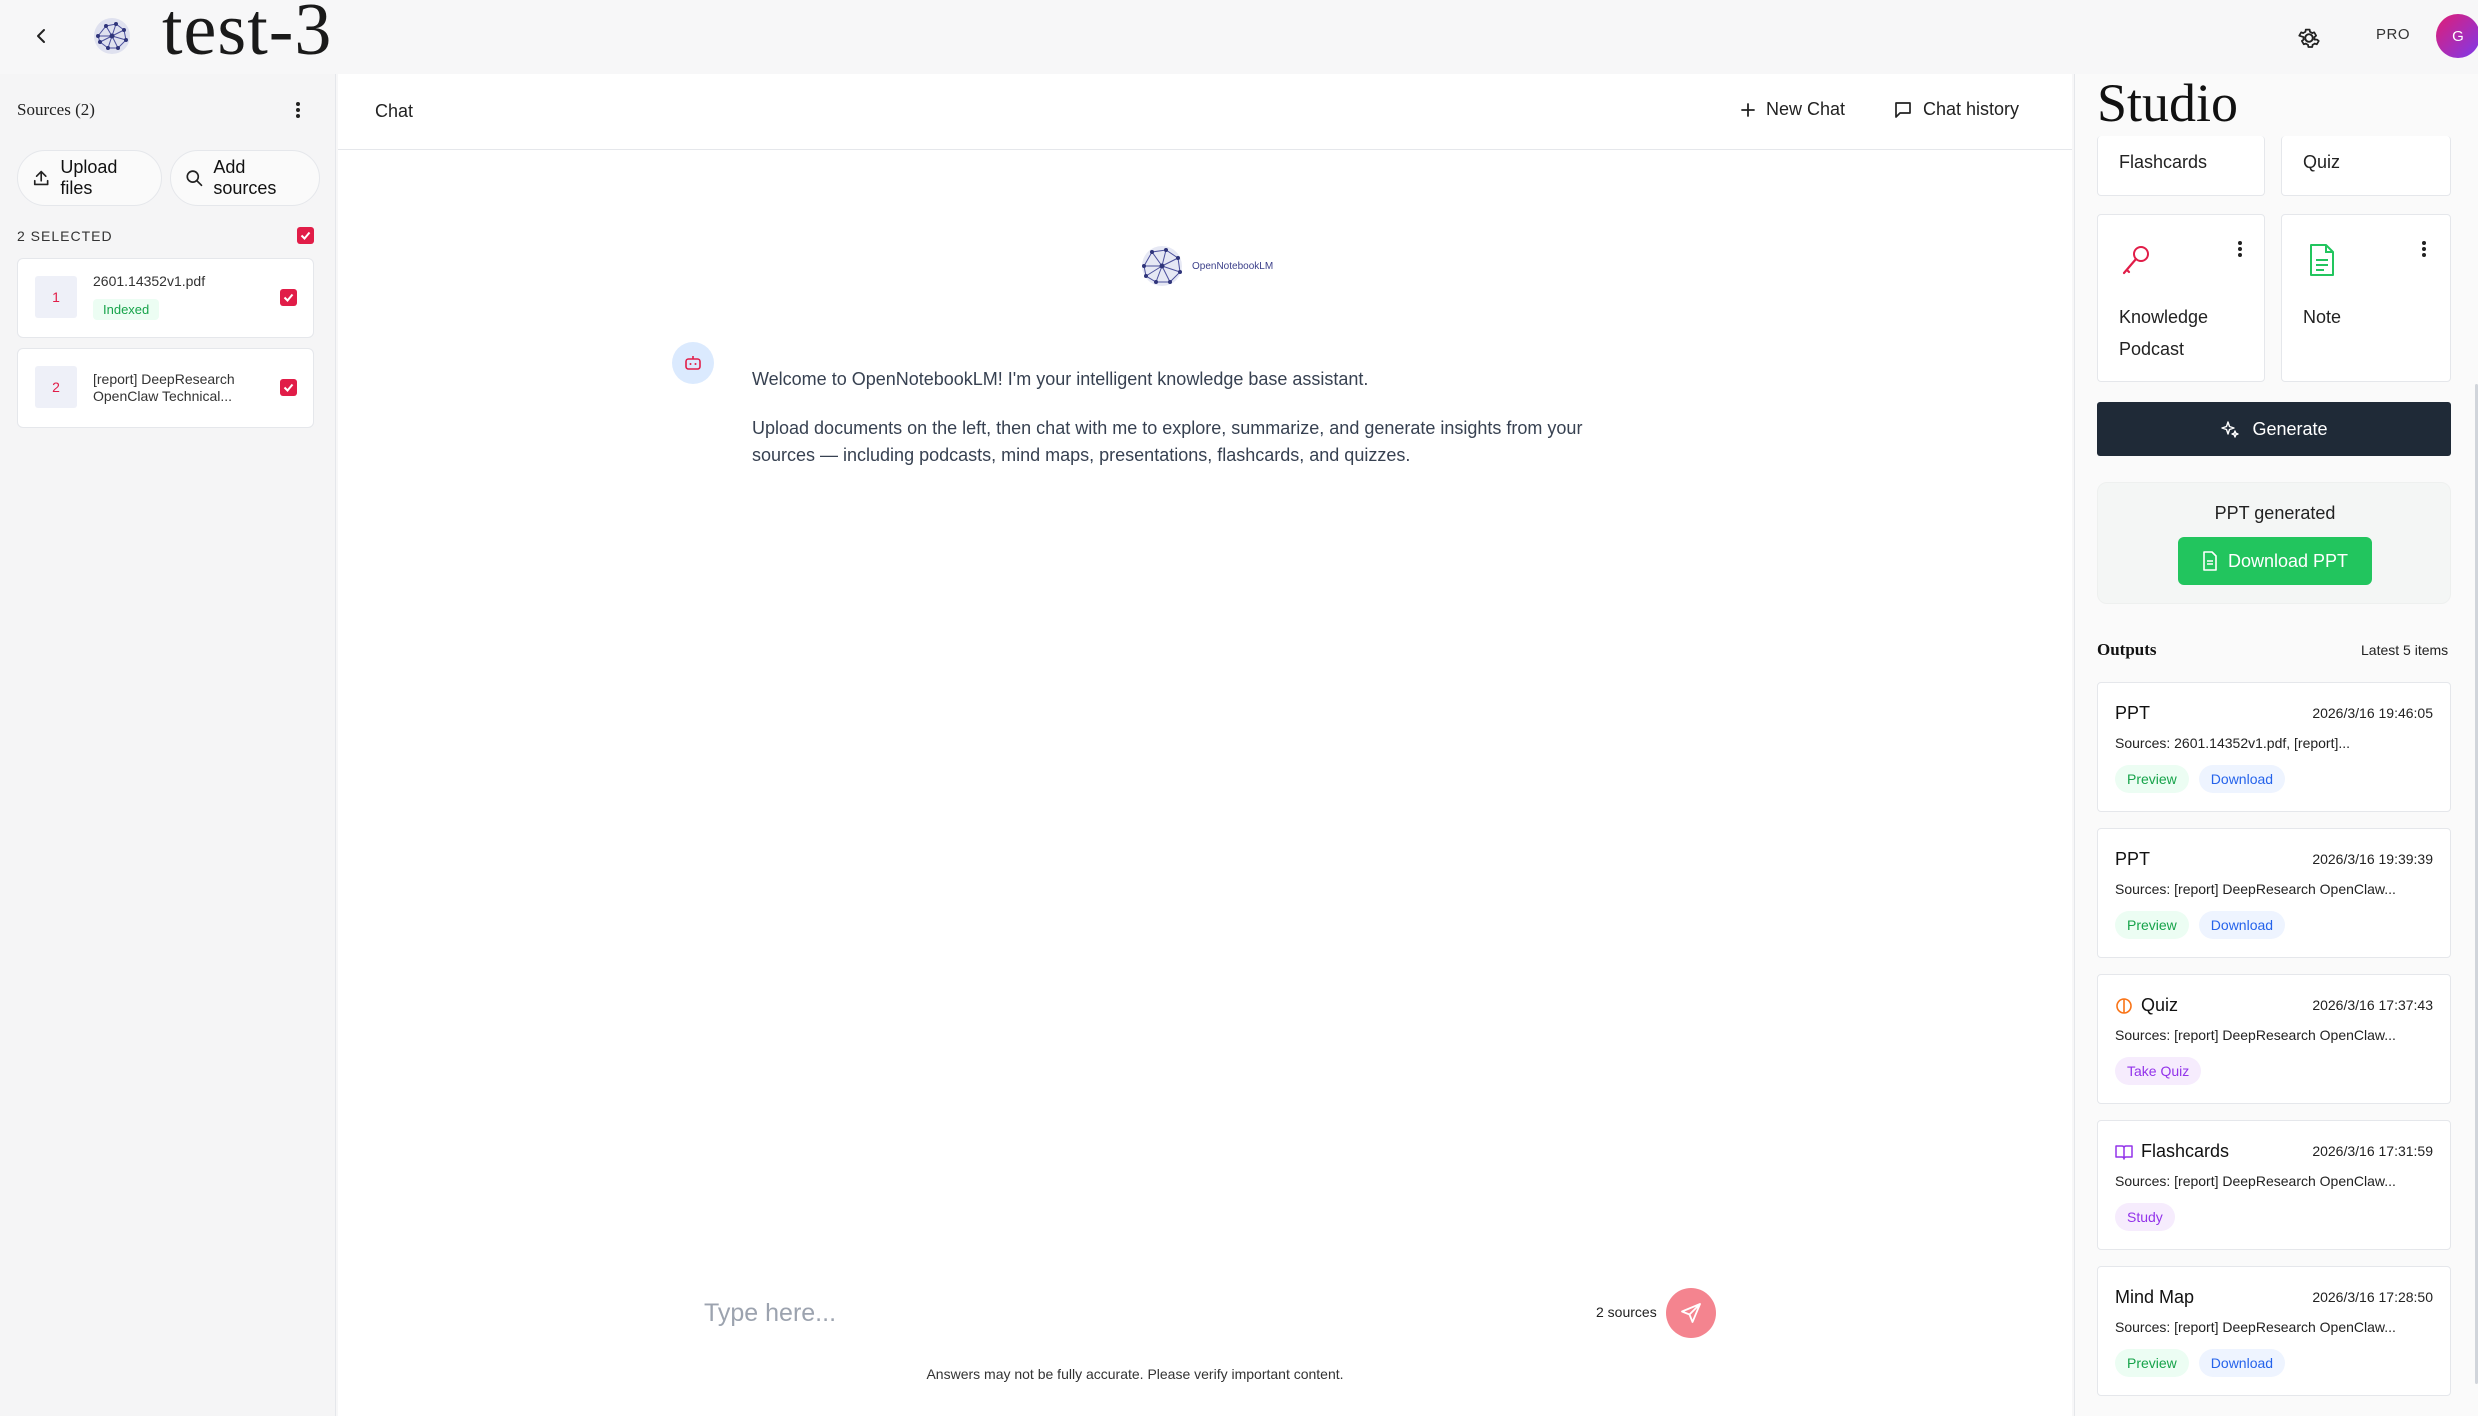  Describe the element at coordinates (65, 236) in the screenshot. I see `selected-count: 2 SELECTED` at that location.